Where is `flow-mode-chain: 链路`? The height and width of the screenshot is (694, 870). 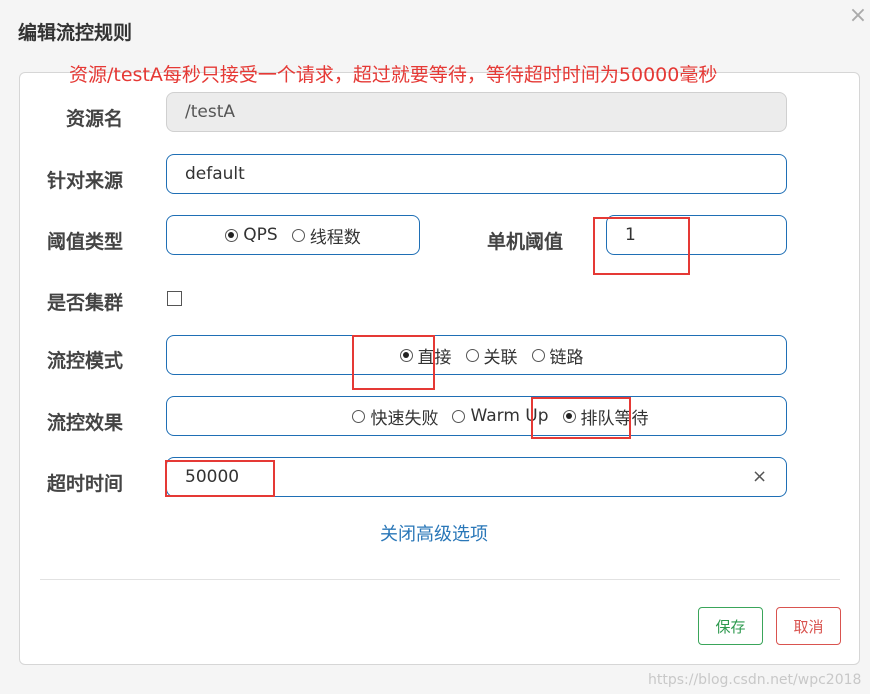 flow-mode-chain: 链路 is located at coordinates (557, 355).